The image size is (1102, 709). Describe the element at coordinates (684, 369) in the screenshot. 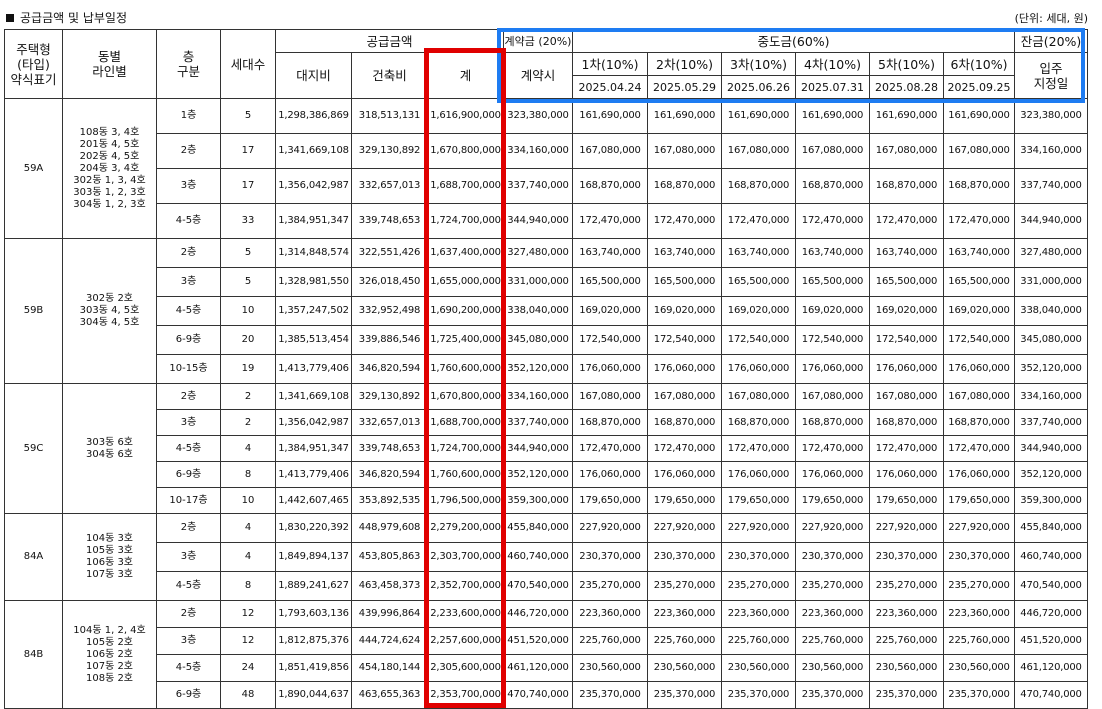

I see `middle-payment-2-cell: 176,060,000` at that location.